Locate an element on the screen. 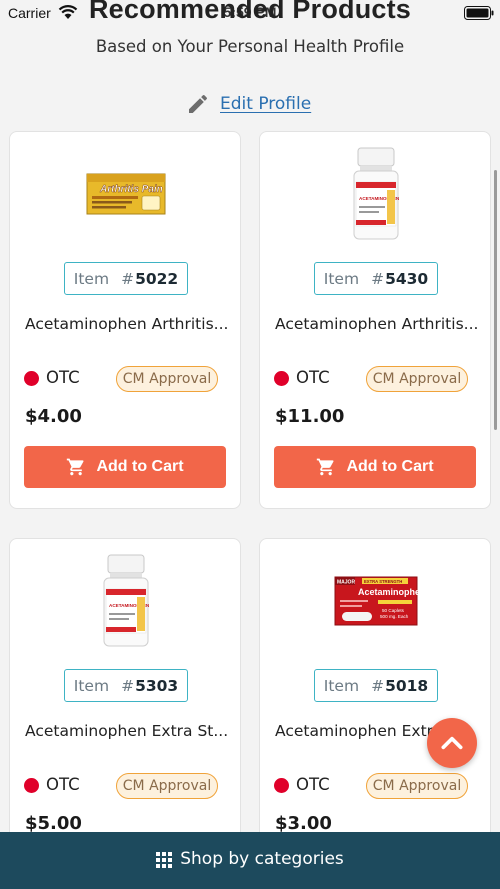 Image resolution: width=500 pixels, height=889 pixels. arthritis-pain-box-image: Arthritis Pain is located at coordinates (126, 194).